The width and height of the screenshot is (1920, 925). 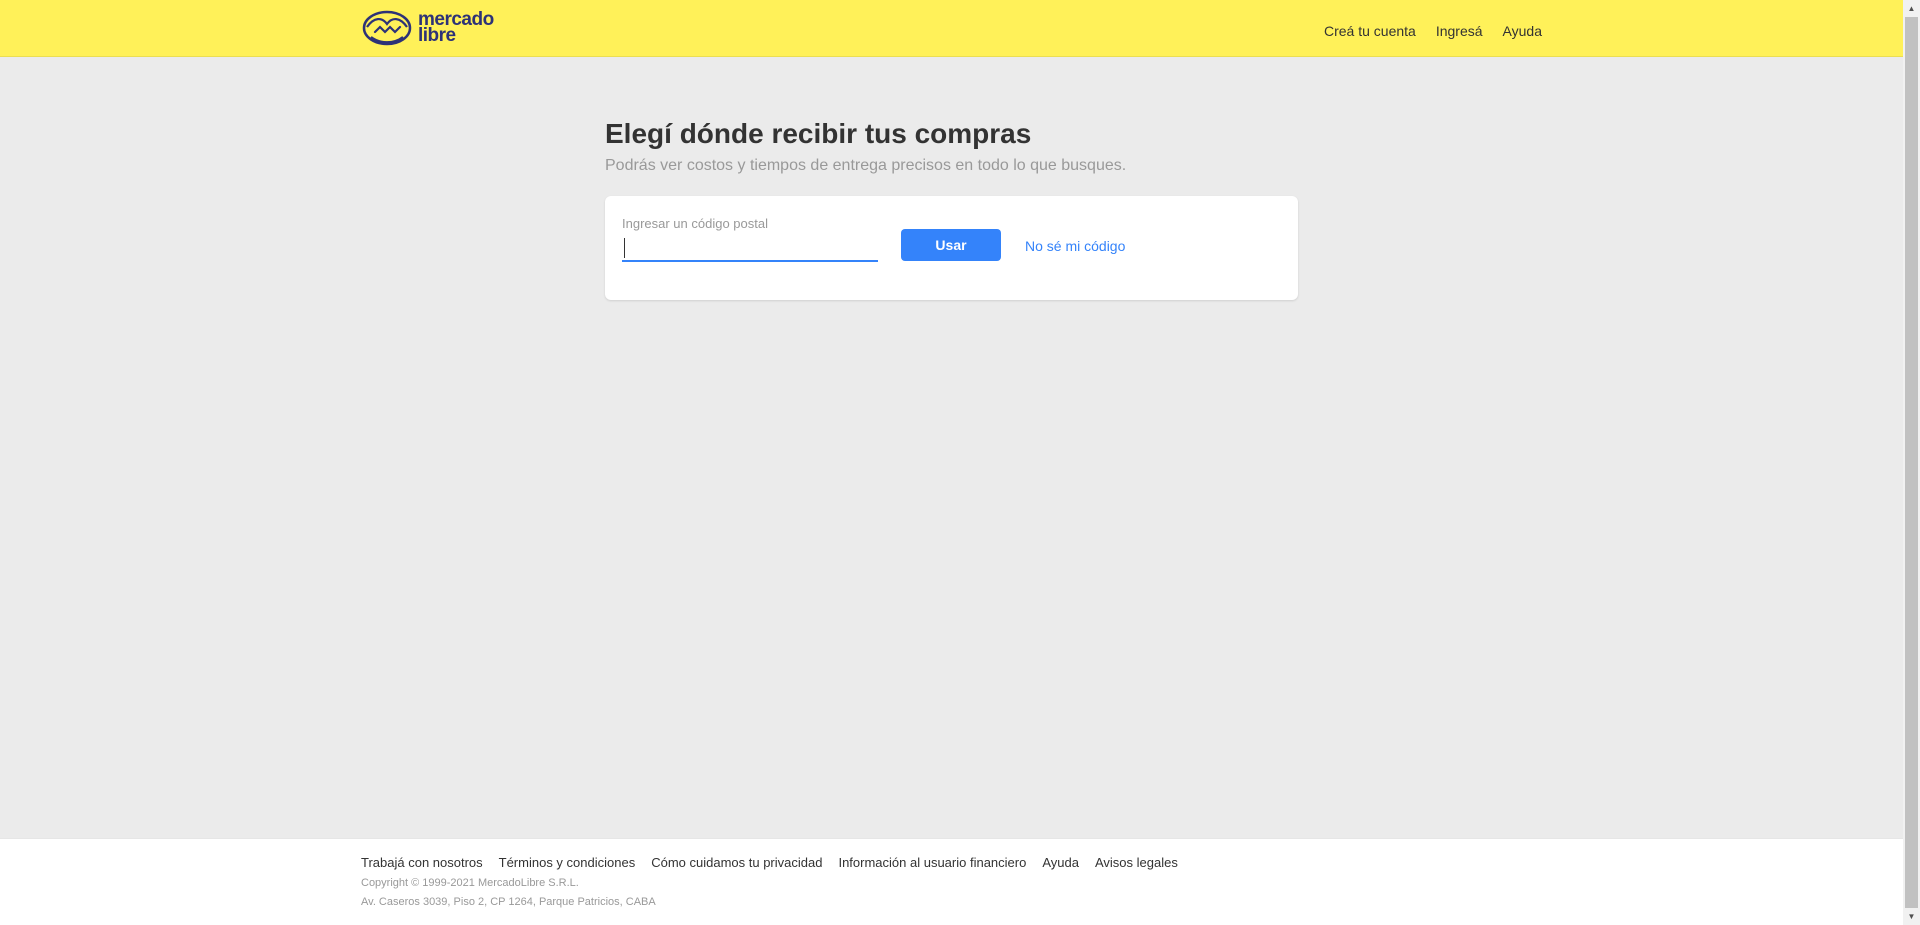 What do you see at coordinates (1522, 31) in the screenshot?
I see `header-help-link: Ayuda` at bounding box center [1522, 31].